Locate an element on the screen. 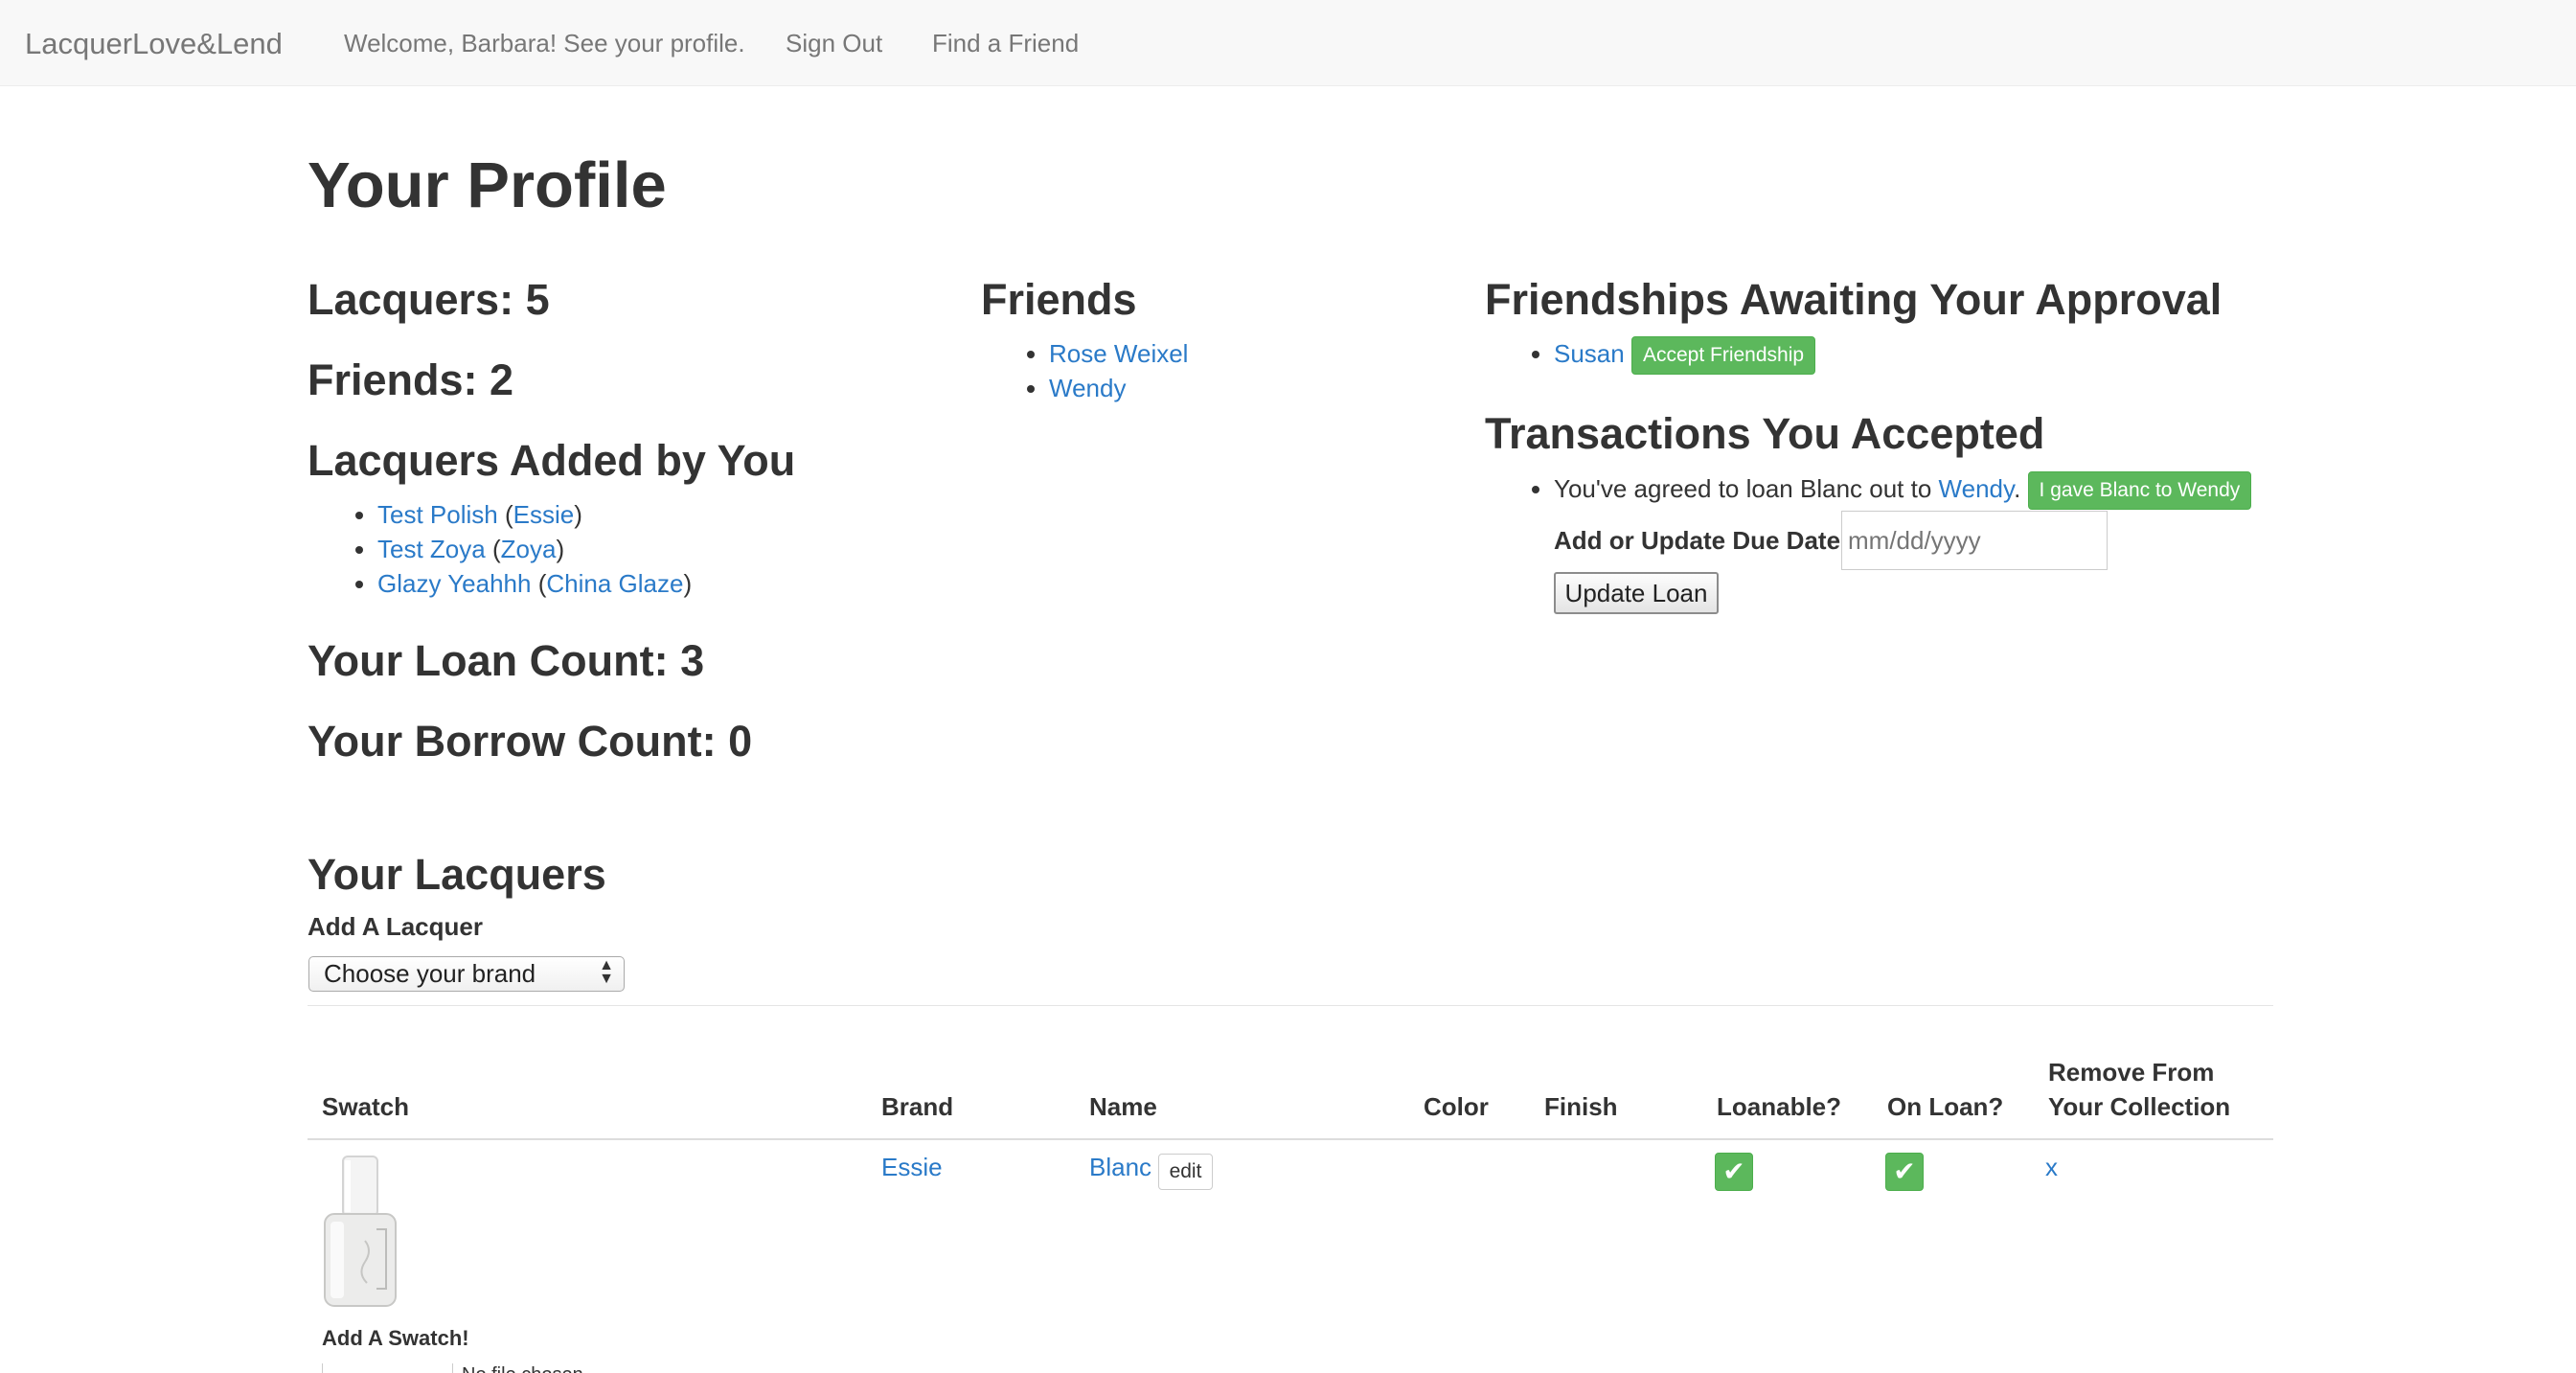 The height and width of the screenshot is (1373, 2576). transaction-text: You've agreed to loan Blanc out to is located at coordinates (1743, 488).